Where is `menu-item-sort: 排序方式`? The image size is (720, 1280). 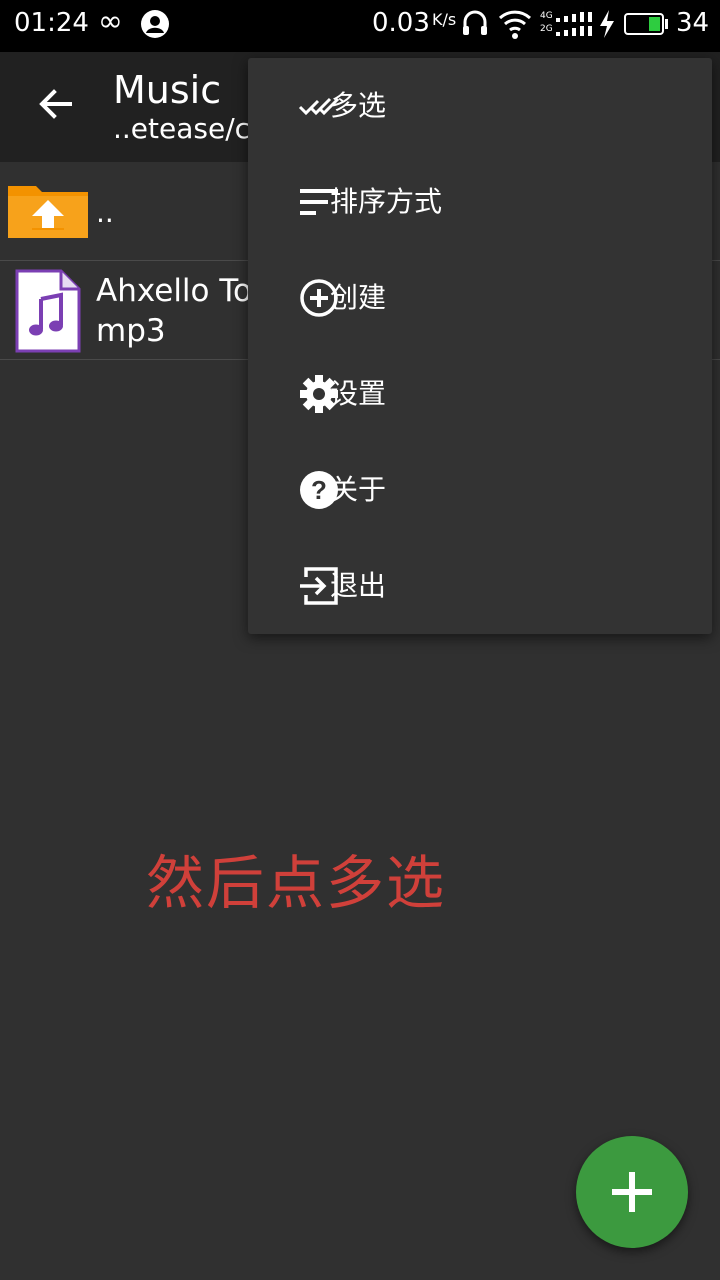
menu-item-sort: 排序方式 is located at coordinates (480, 202).